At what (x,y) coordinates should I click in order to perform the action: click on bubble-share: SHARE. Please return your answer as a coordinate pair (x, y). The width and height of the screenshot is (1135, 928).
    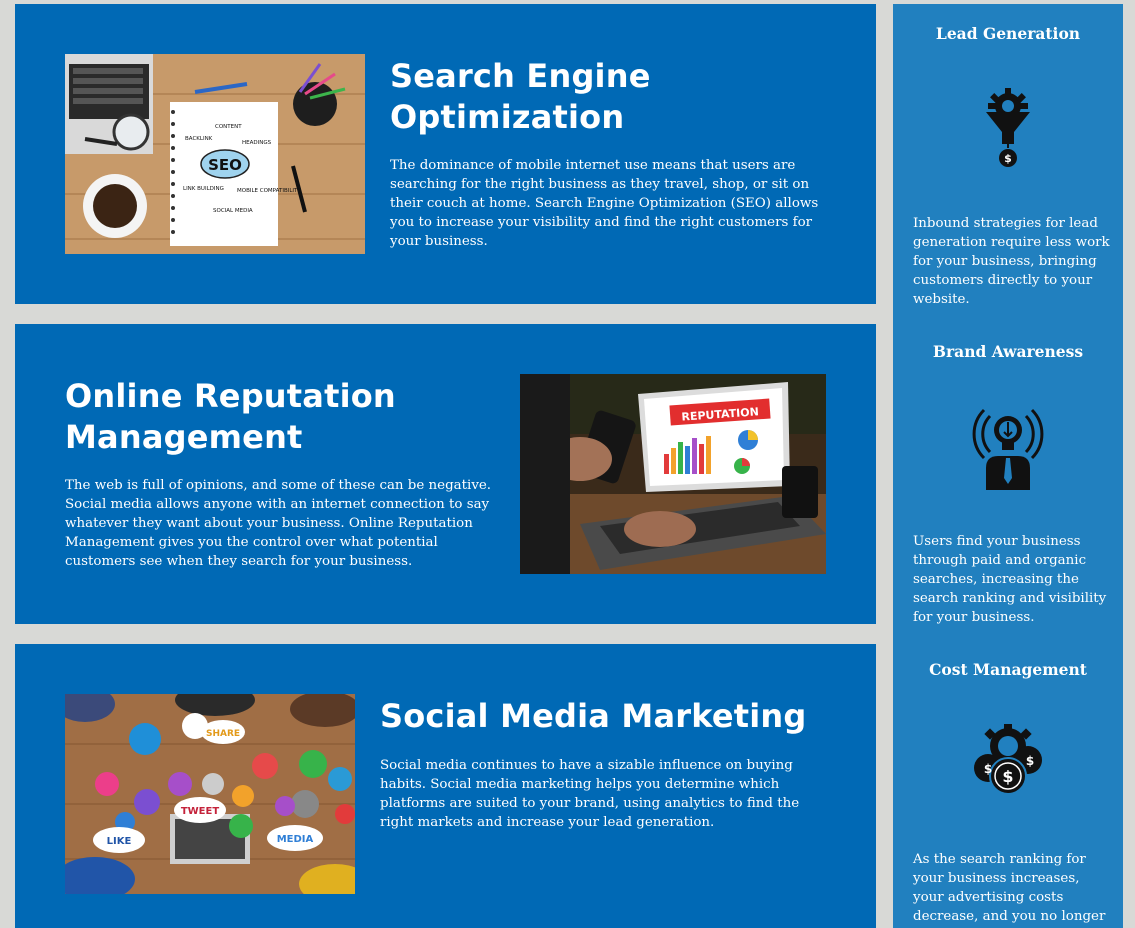
    Looking at the image, I should click on (223, 734).